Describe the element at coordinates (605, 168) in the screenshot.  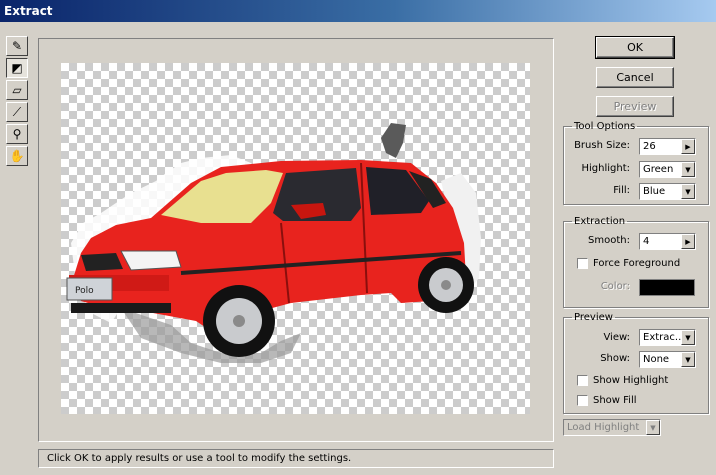
I see `highlight-label: Highlight:` at that location.